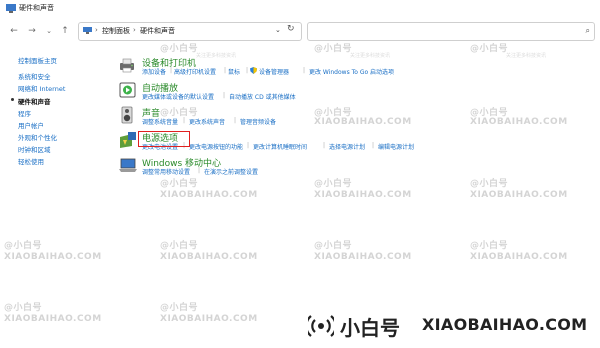 This screenshot has height=348, width=600. Describe the element at coordinates (87, 30) in the screenshot. I see `control-panel-small-icon` at that location.